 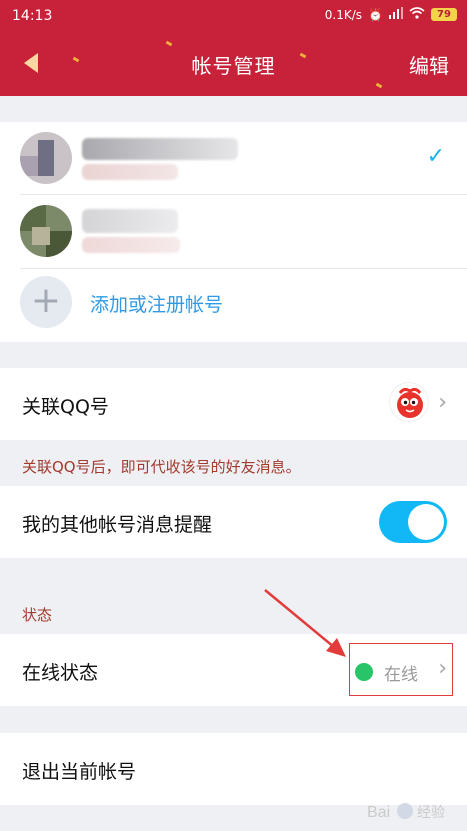 I want to click on svg-text: Bai, so click(x=378, y=812).